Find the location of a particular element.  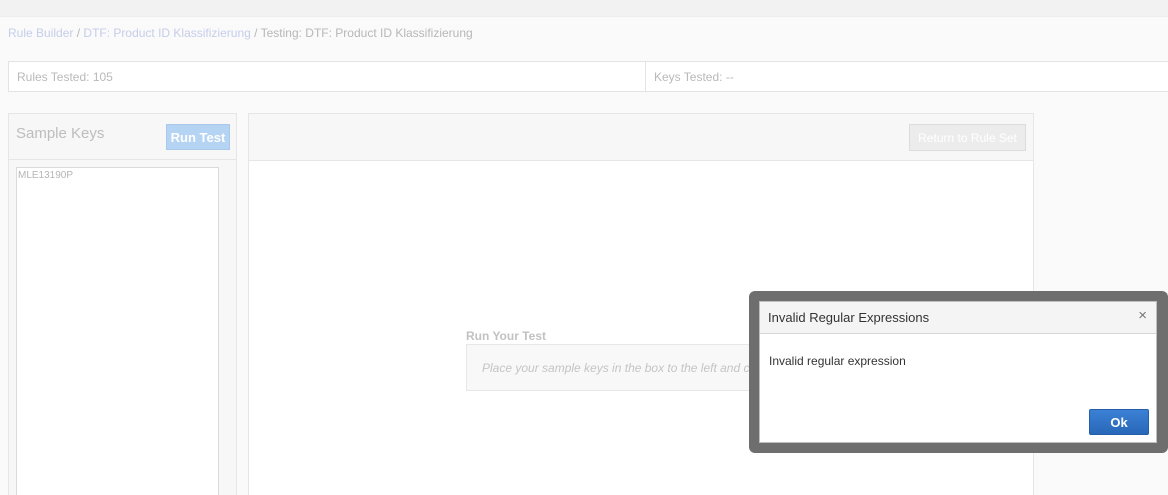

dialog-message: Invalid regular expression is located at coordinates (837, 361).